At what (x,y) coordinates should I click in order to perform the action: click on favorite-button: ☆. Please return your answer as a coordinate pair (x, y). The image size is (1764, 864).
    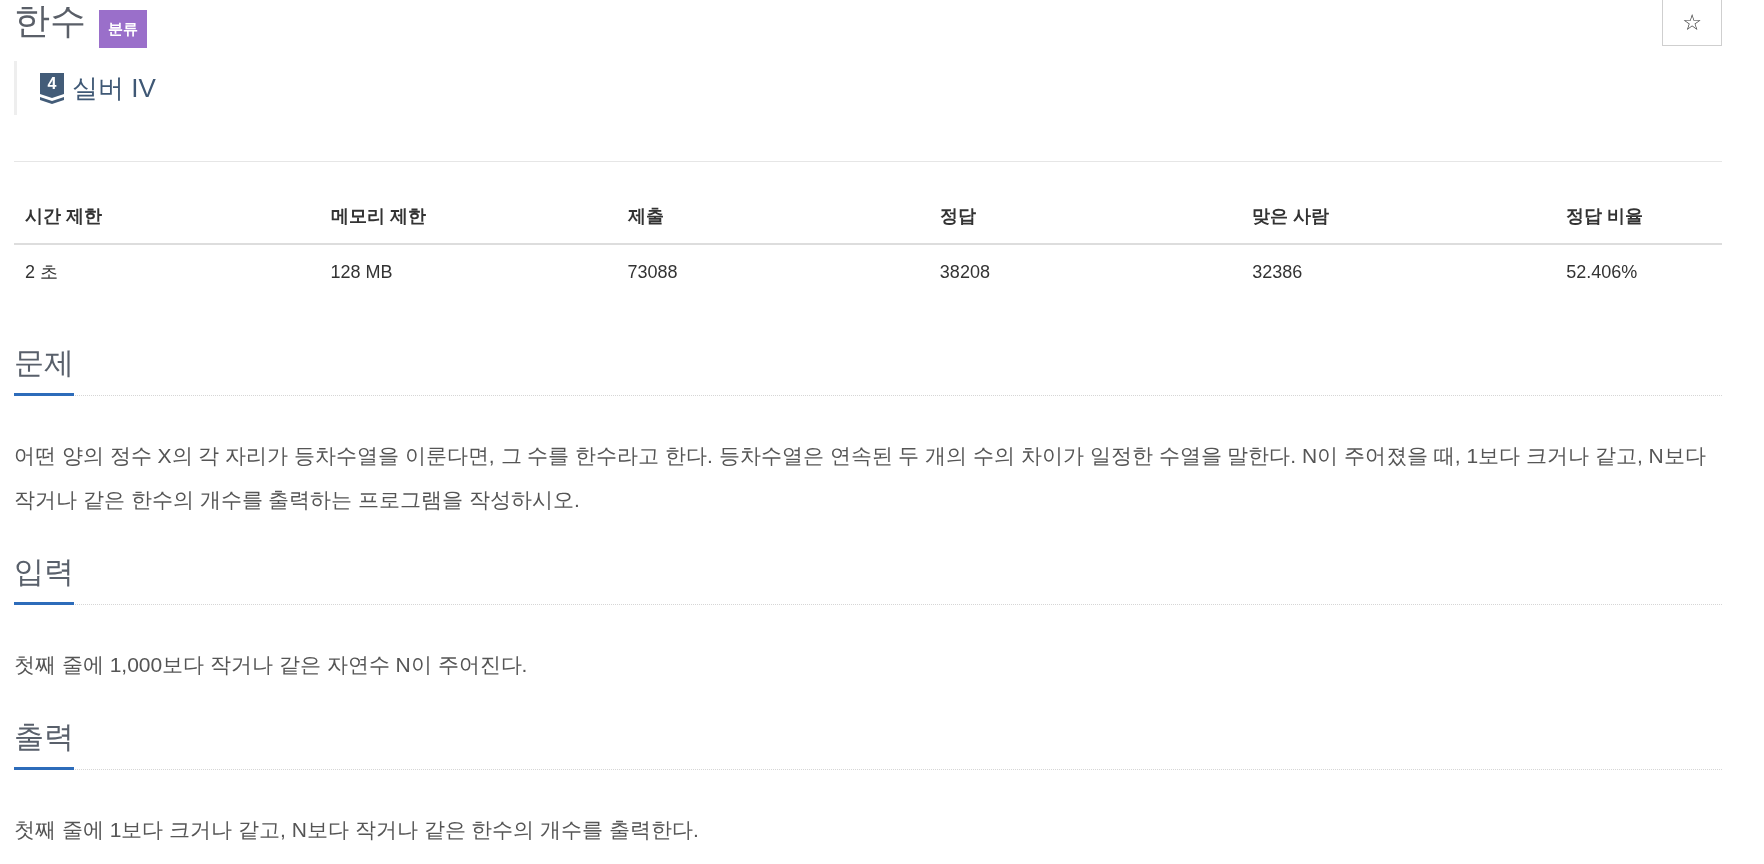
    Looking at the image, I should click on (1692, 23).